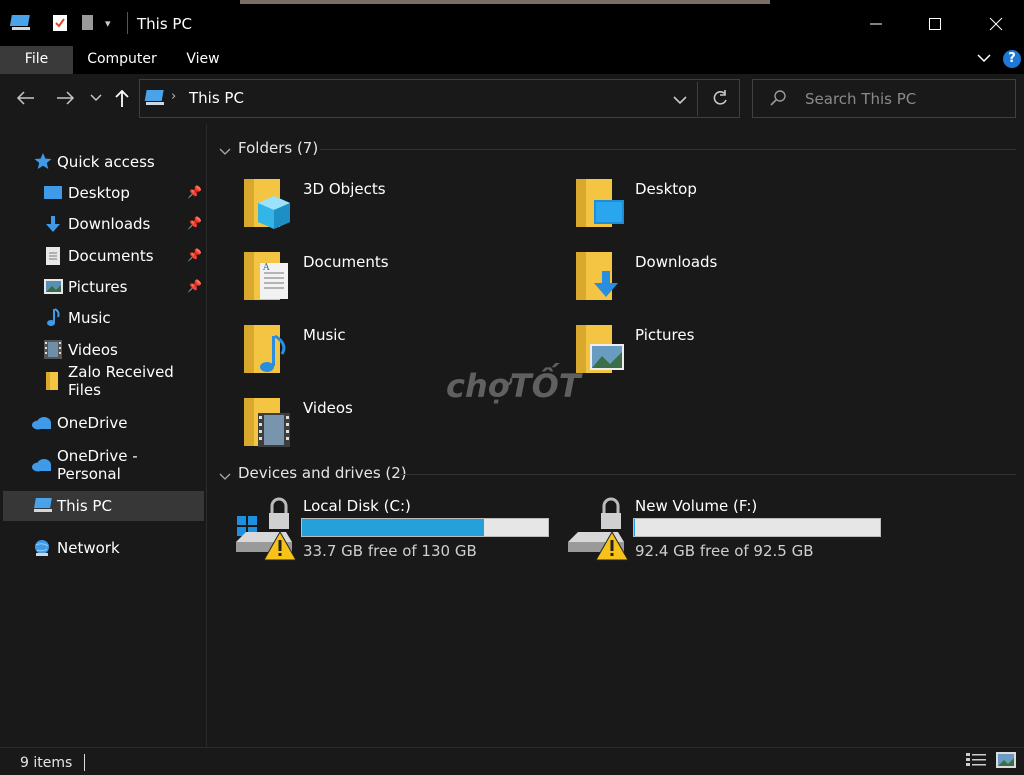 Image resolution: width=1024 pixels, height=775 pixels. I want to click on sidebar-item-this-pc: This PC, so click(102, 506).